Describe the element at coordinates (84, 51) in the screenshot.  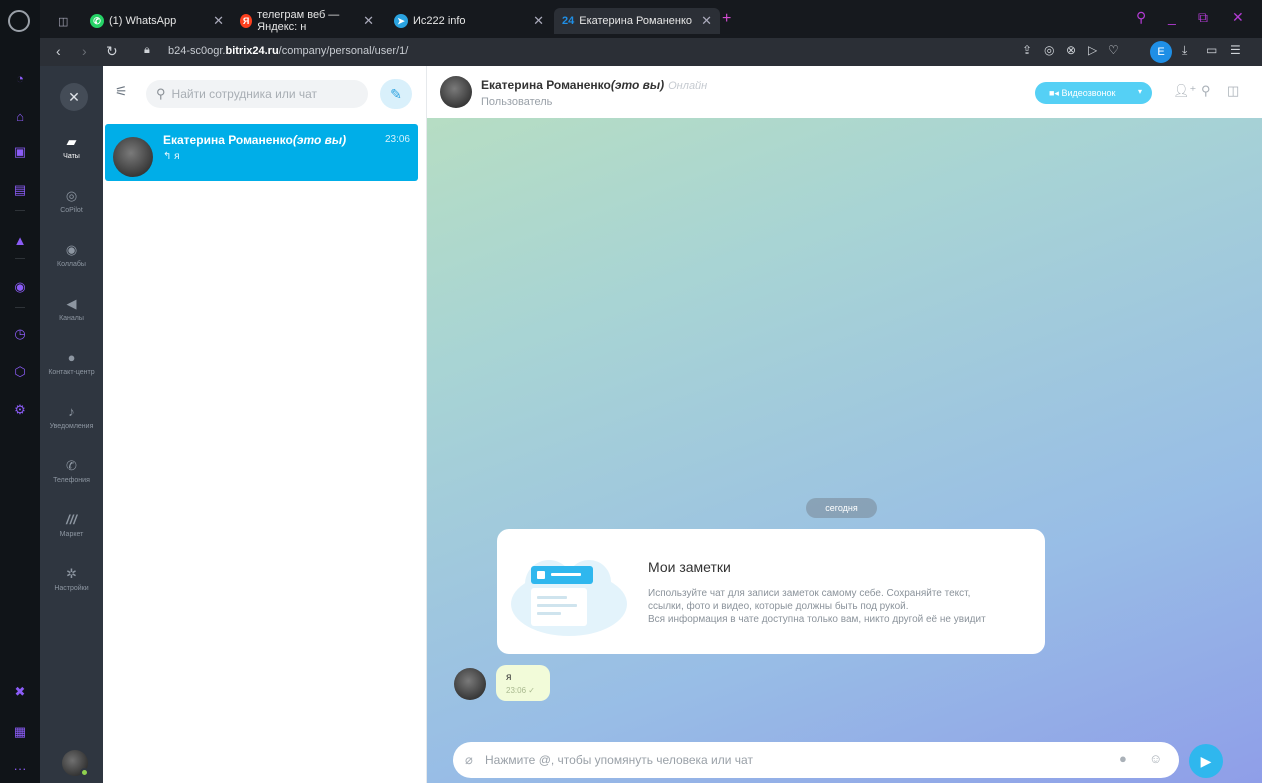
I see `forward-icon: ›` at that location.